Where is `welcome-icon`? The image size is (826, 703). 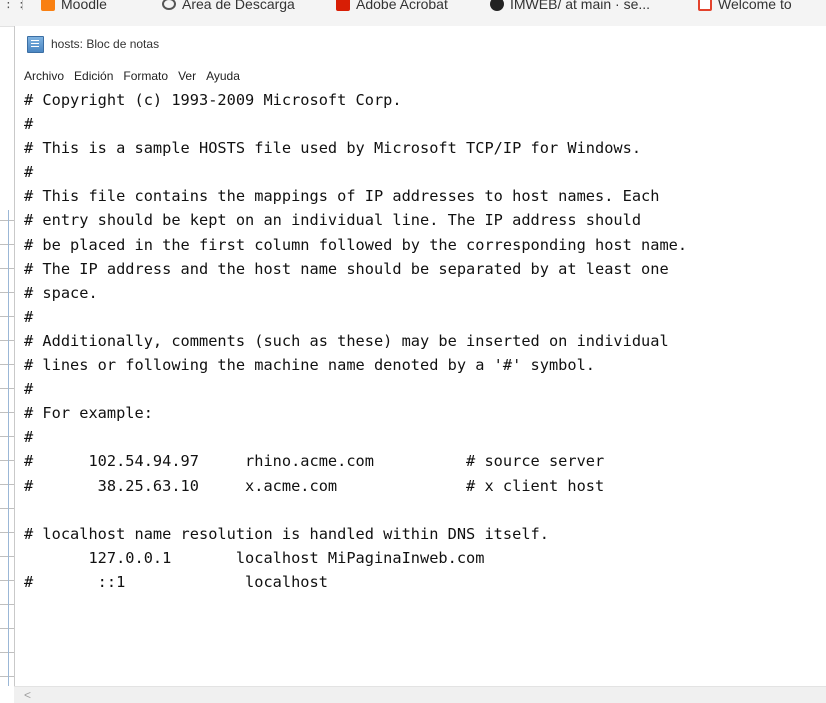 welcome-icon is located at coordinates (705, 5).